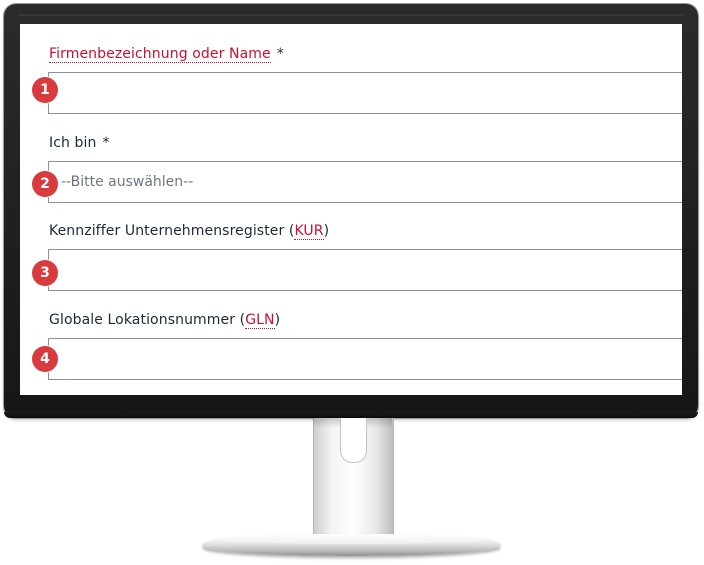 This screenshot has width=704, height=565. What do you see at coordinates (127, 182) in the screenshot?
I see `role-select-value: --Bitte auswählen--` at bounding box center [127, 182].